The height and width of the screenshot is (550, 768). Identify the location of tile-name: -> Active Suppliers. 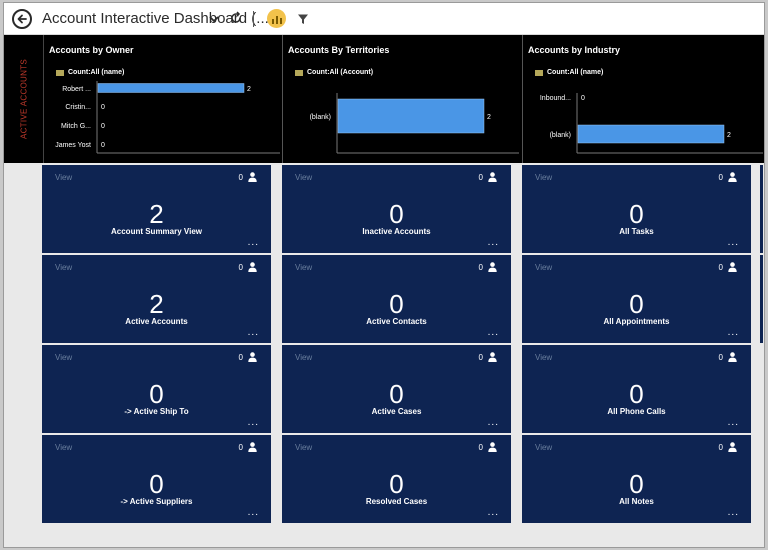
(156, 501).